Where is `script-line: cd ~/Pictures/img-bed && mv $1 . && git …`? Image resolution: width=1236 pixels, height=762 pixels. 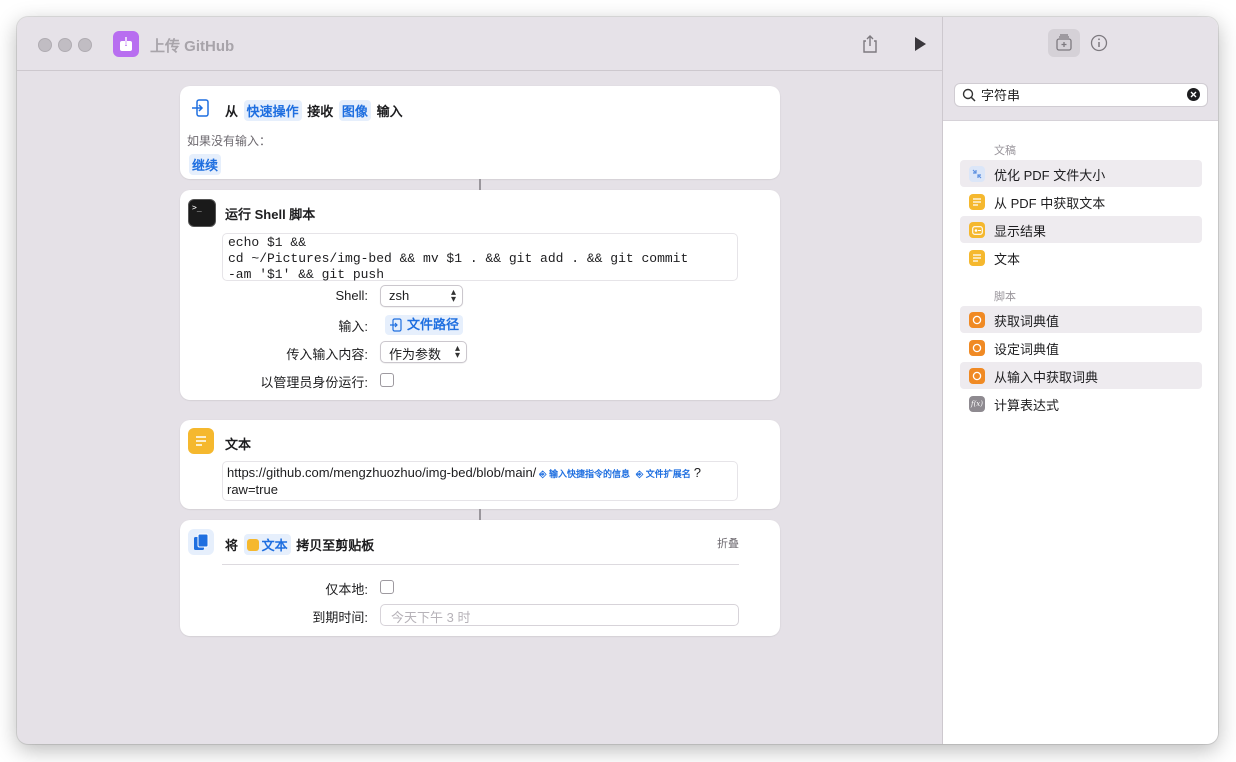 script-line: cd ~/Pictures/img-bed && mv $1 . && git … is located at coordinates (458, 258).